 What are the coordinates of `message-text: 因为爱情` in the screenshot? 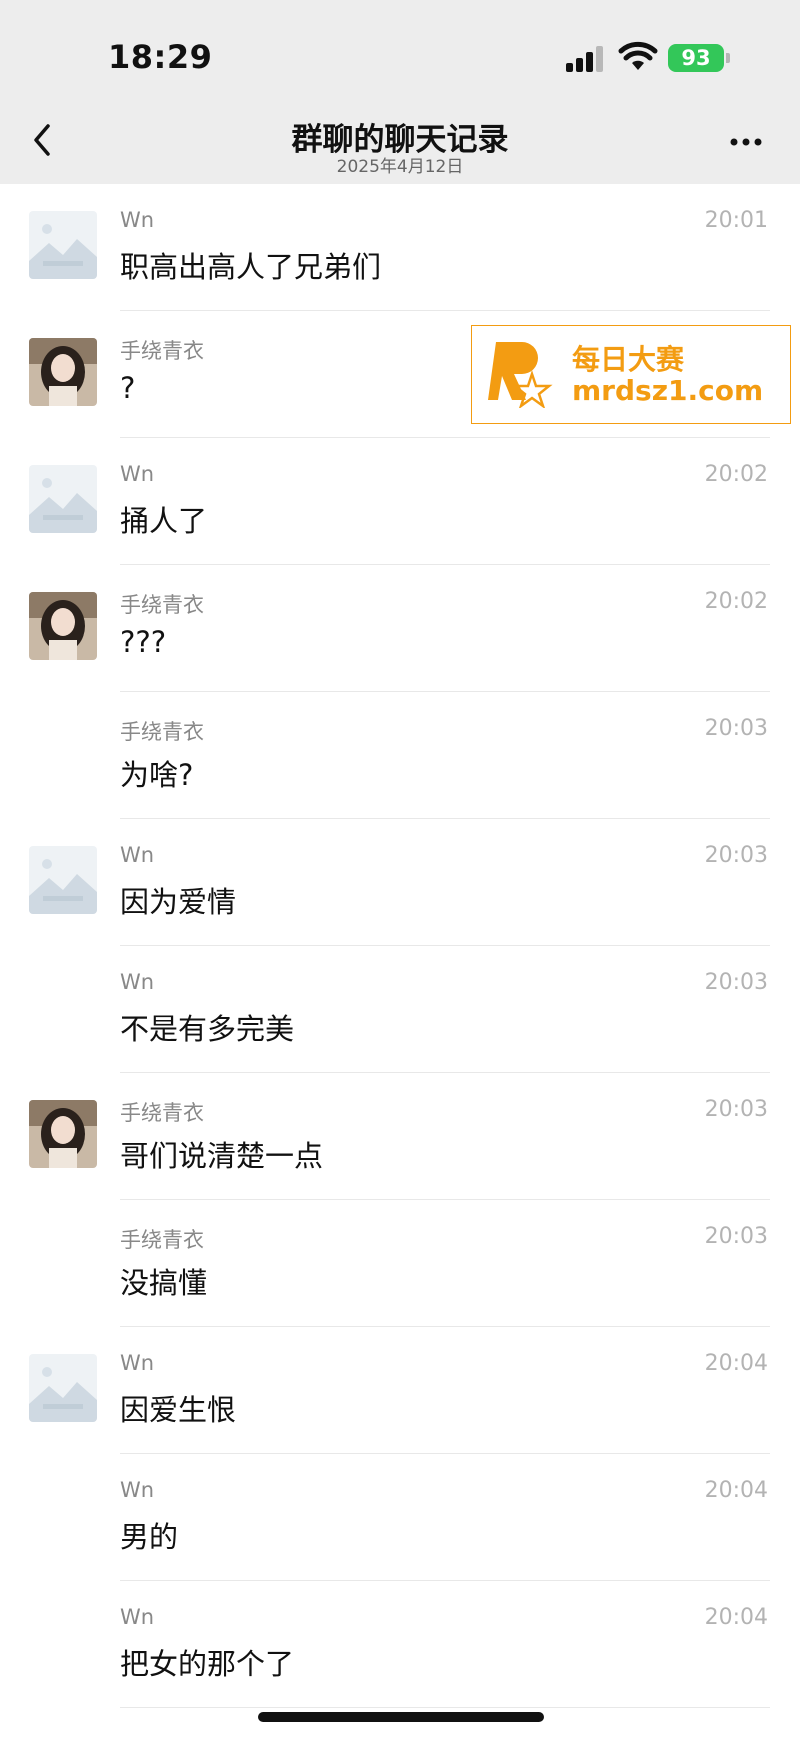 It's located at (178, 902).